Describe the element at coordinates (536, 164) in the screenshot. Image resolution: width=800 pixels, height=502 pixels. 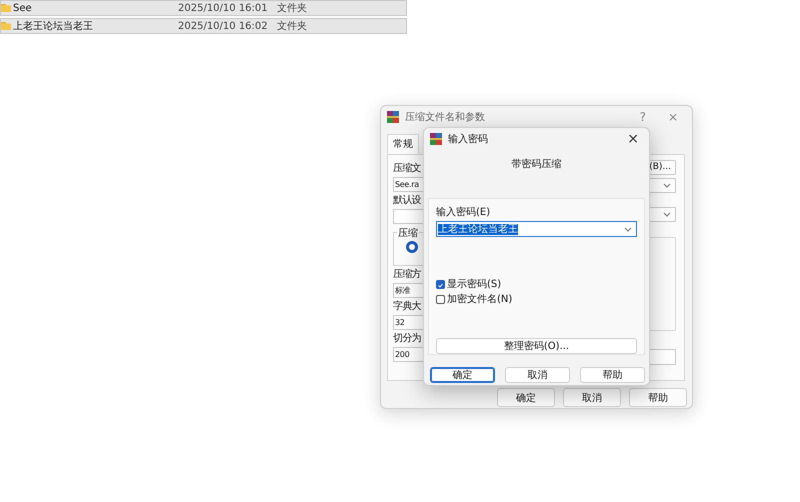
I see `dialog-heading: 带密码压缩` at that location.